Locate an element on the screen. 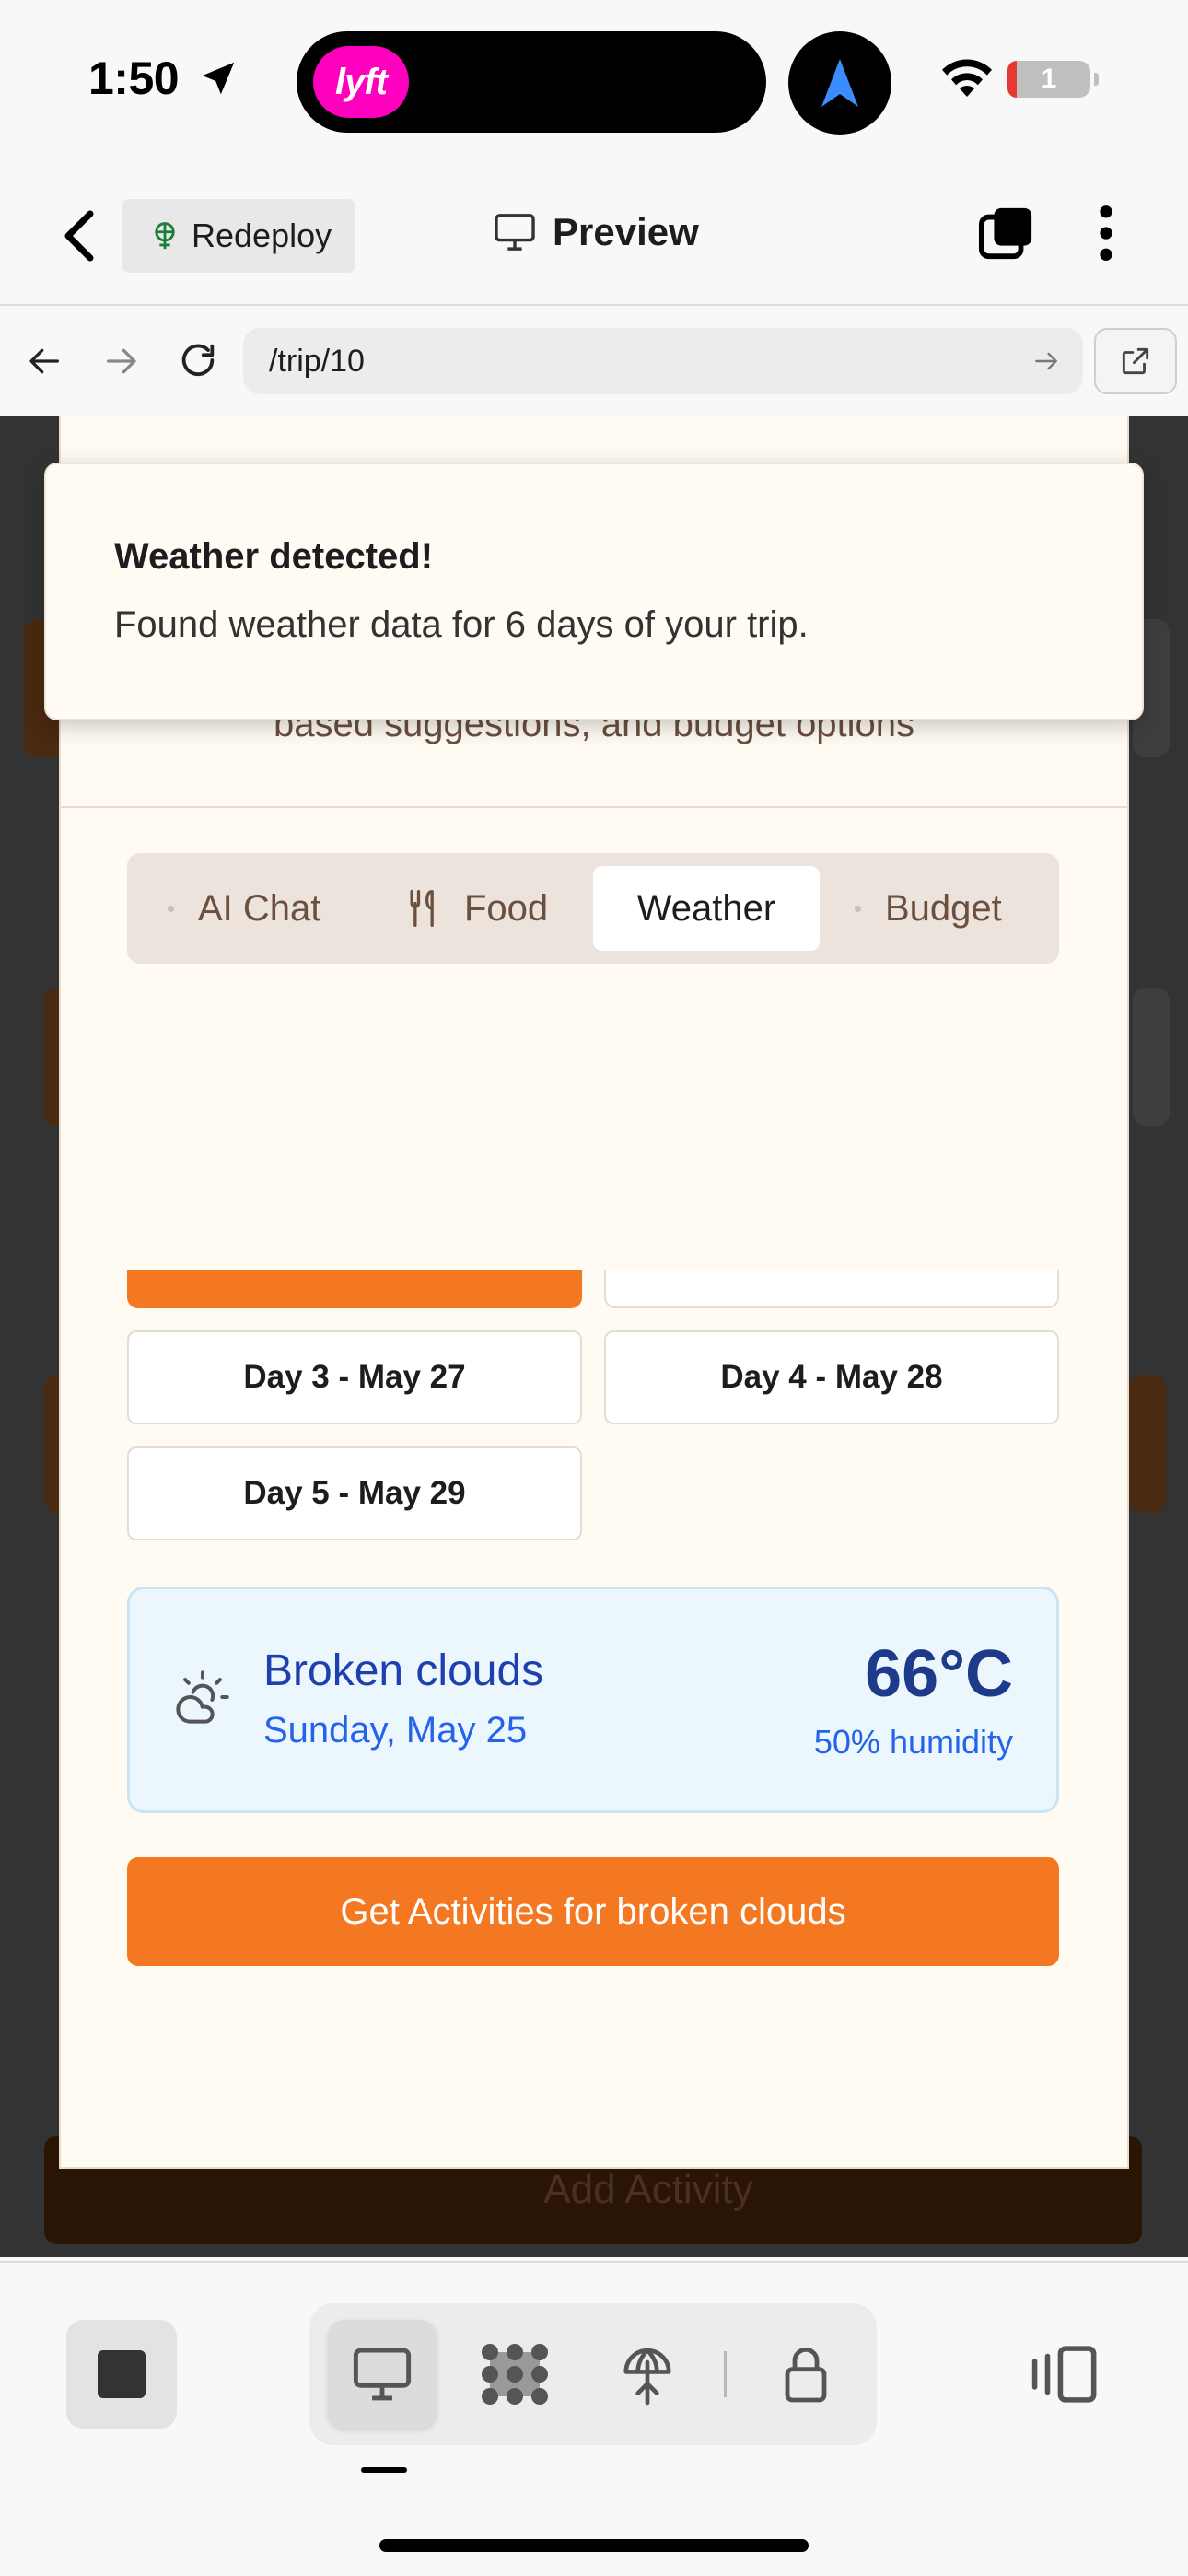 The width and height of the screenshot is (1188, 2576). redeploy-label: Redeploy is located at coordinates (262, 235).